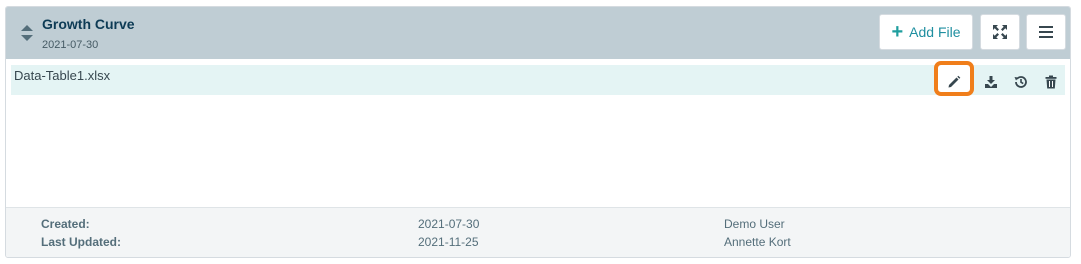 The height and width of the screenshot is (264, 1081). Describe the element at coordinates (757, 242) in the screenshot. I see `updated-by: Annette Kort` at that location.